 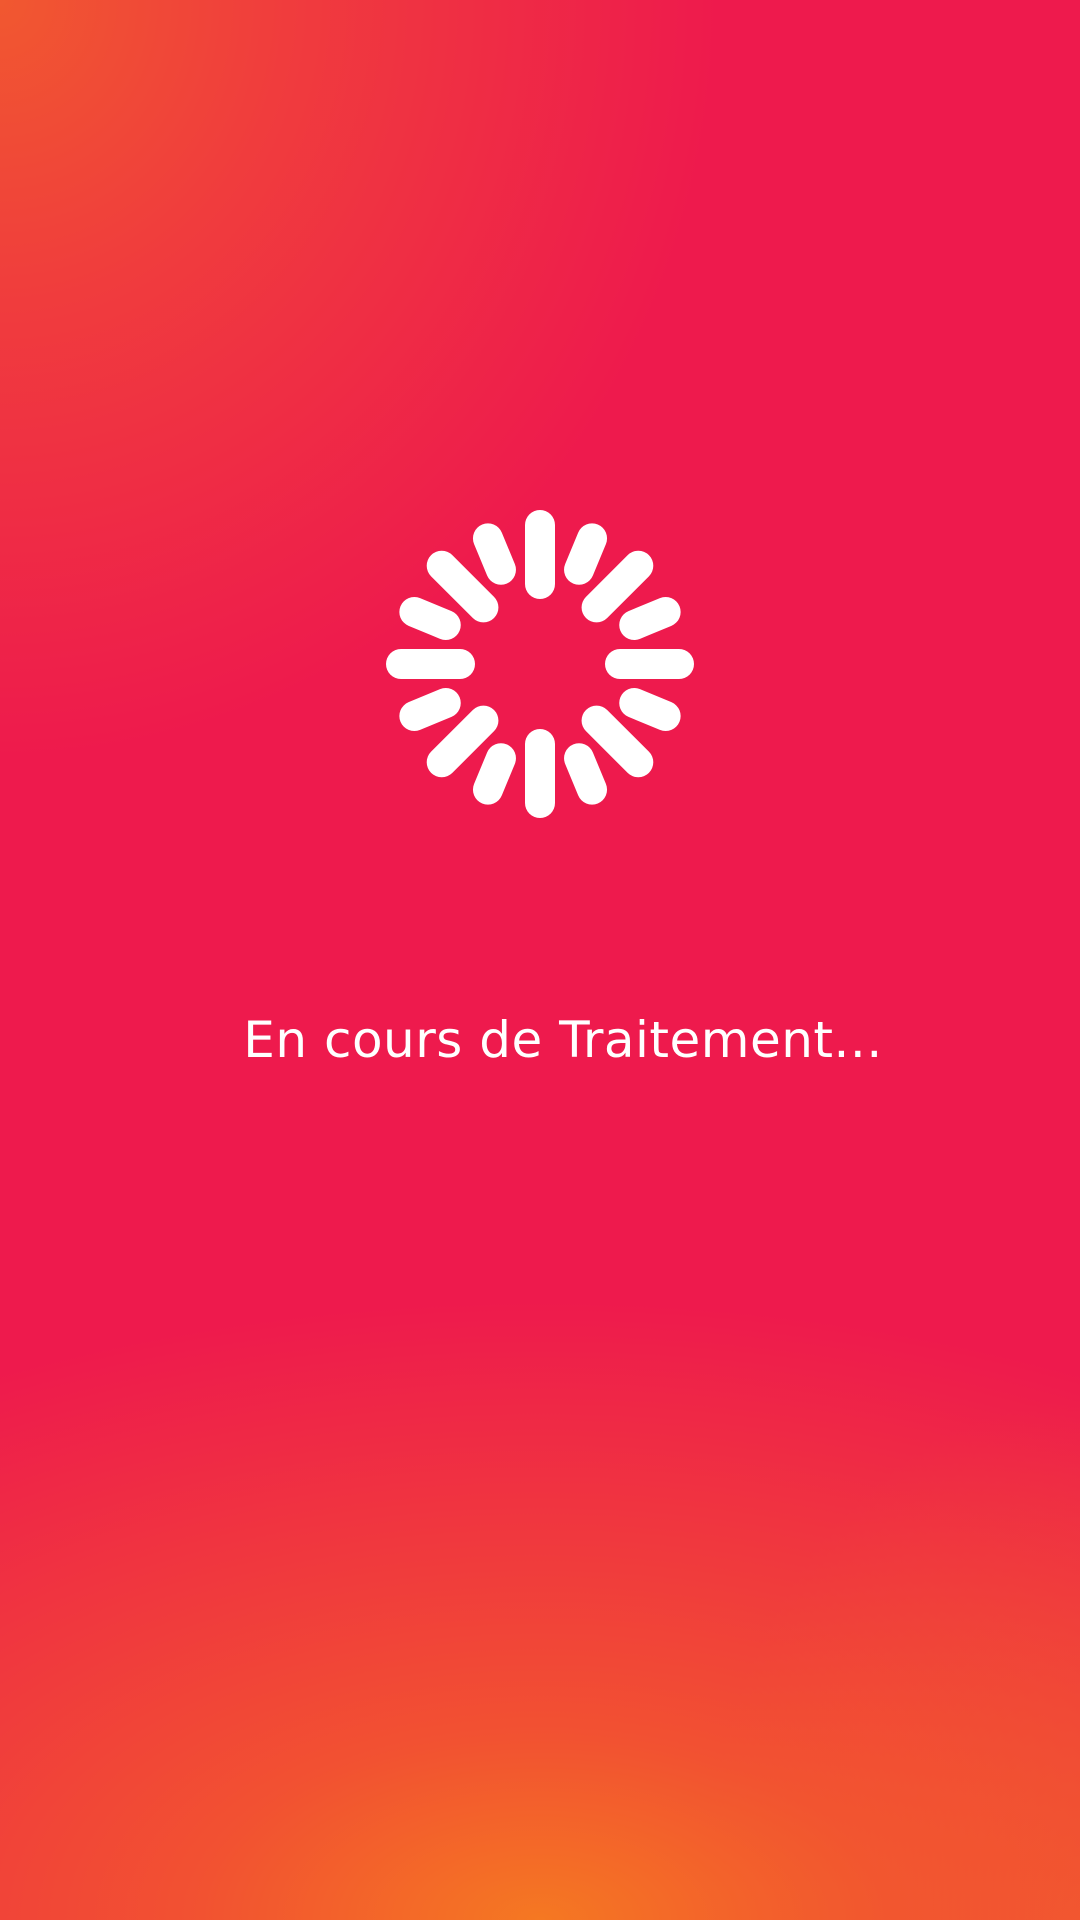 I want to click on loading-spinner, so click(x=540, y=664).